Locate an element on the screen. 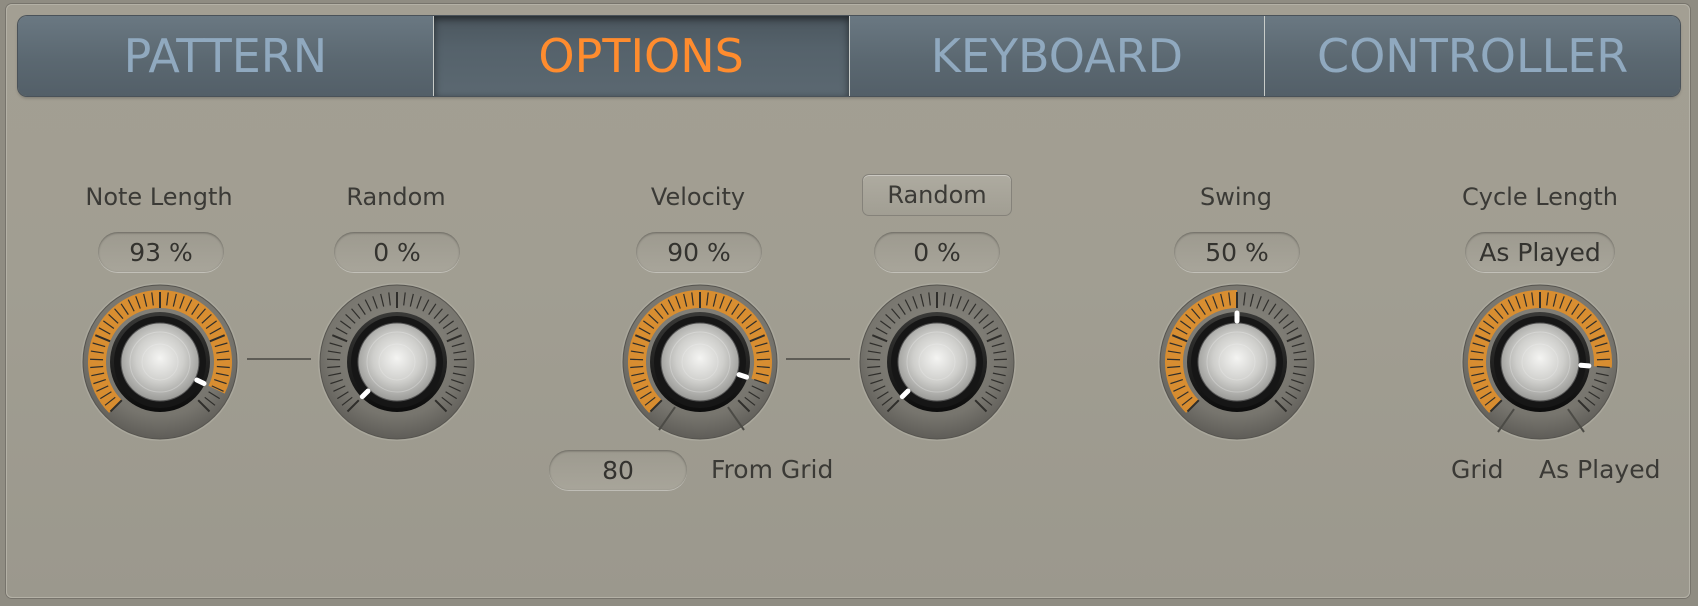 The image size is (1698, 606). velocity-random-knob is located at coordinates (937, 364).